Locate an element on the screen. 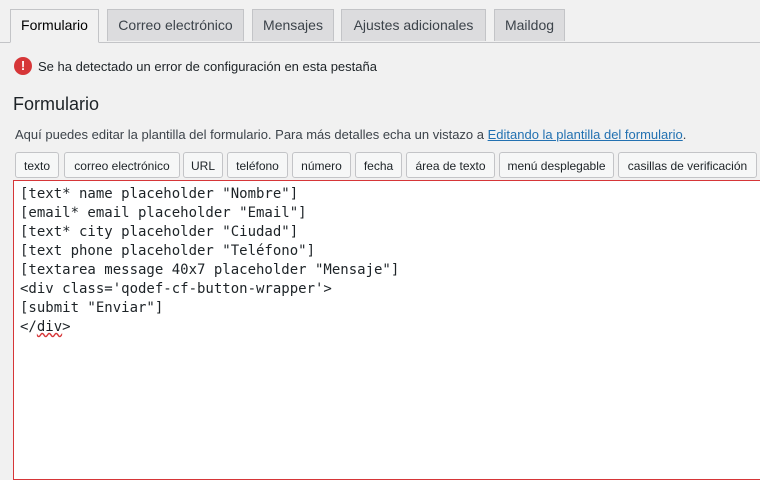 The height and width of the screenshot is (480, 760). tab-maildog: Maildog is located at coordinates (529, 25).